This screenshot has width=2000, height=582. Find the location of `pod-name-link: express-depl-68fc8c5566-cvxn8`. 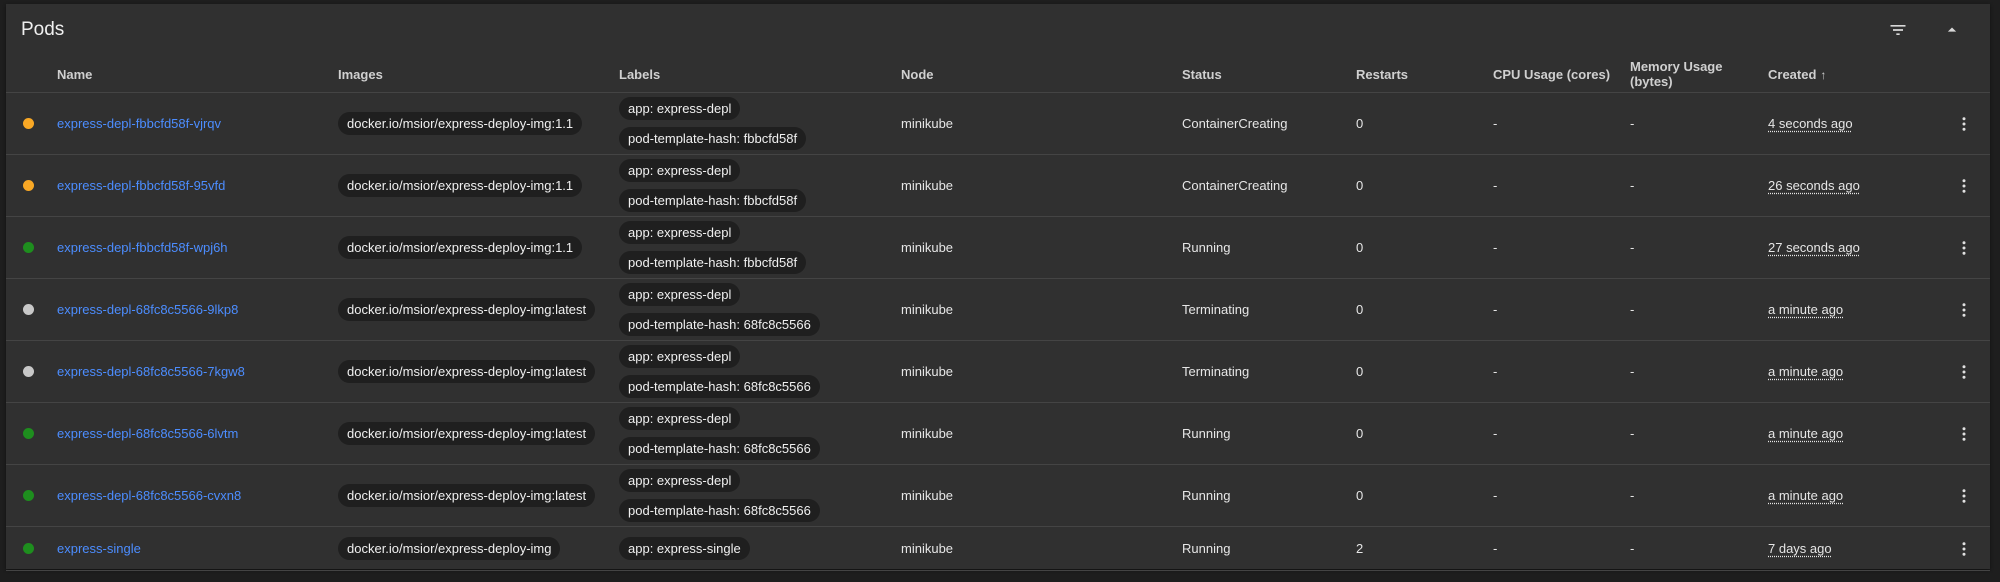

pod-name-link: express-depl-68fc8c5566-cvxn8 is located at coordinates (149, 495).